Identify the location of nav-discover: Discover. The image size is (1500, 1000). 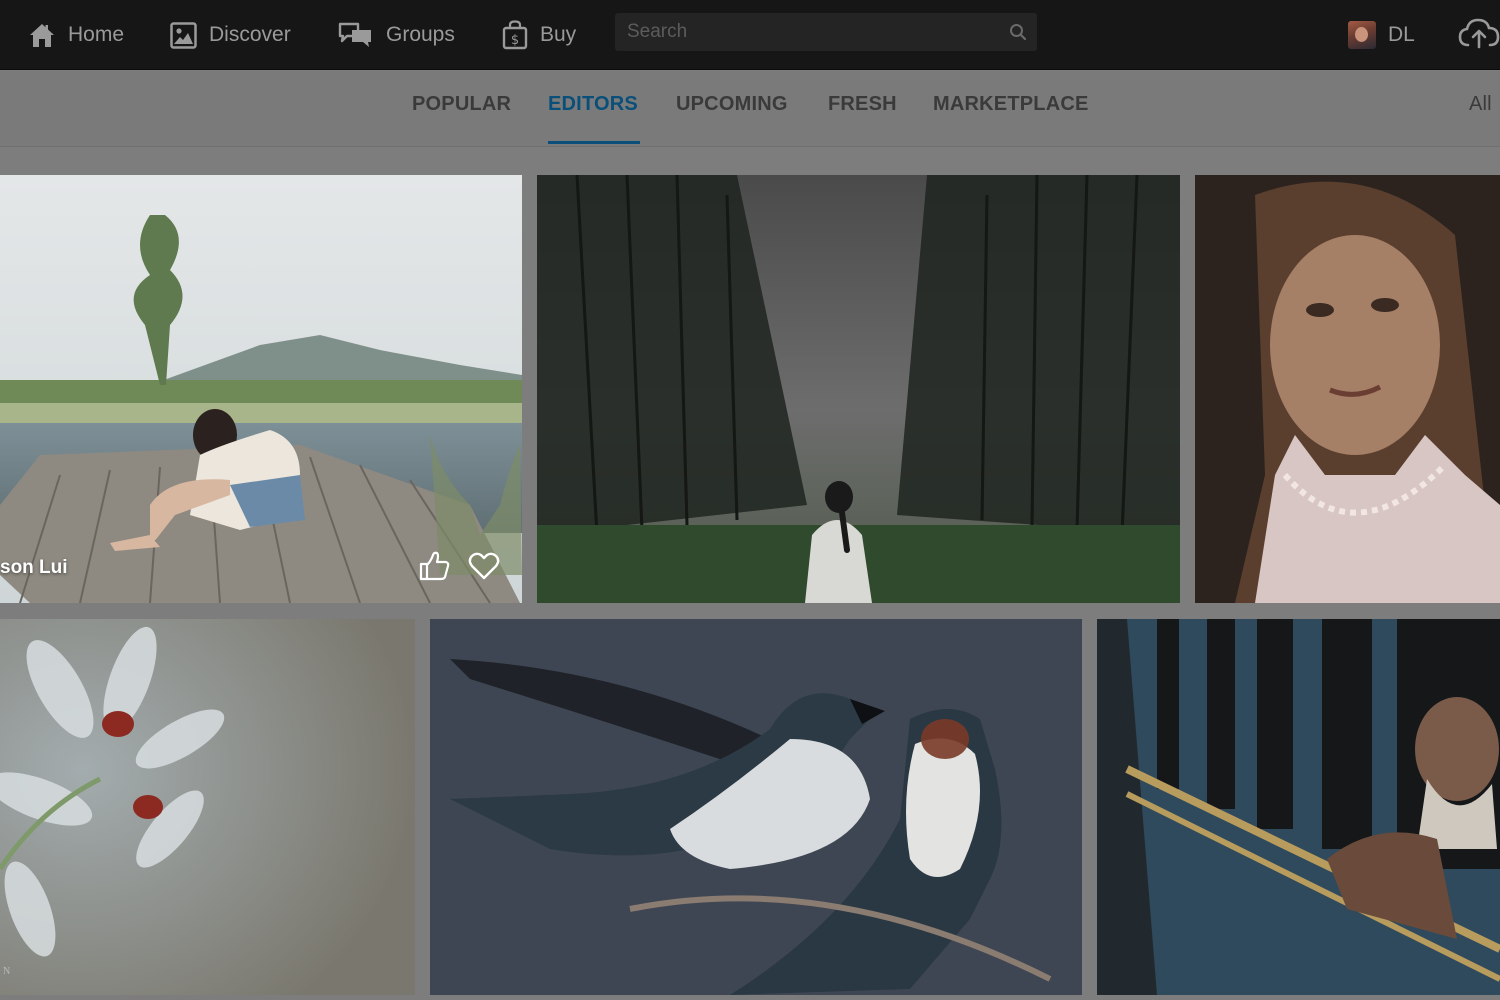
(230, 35).